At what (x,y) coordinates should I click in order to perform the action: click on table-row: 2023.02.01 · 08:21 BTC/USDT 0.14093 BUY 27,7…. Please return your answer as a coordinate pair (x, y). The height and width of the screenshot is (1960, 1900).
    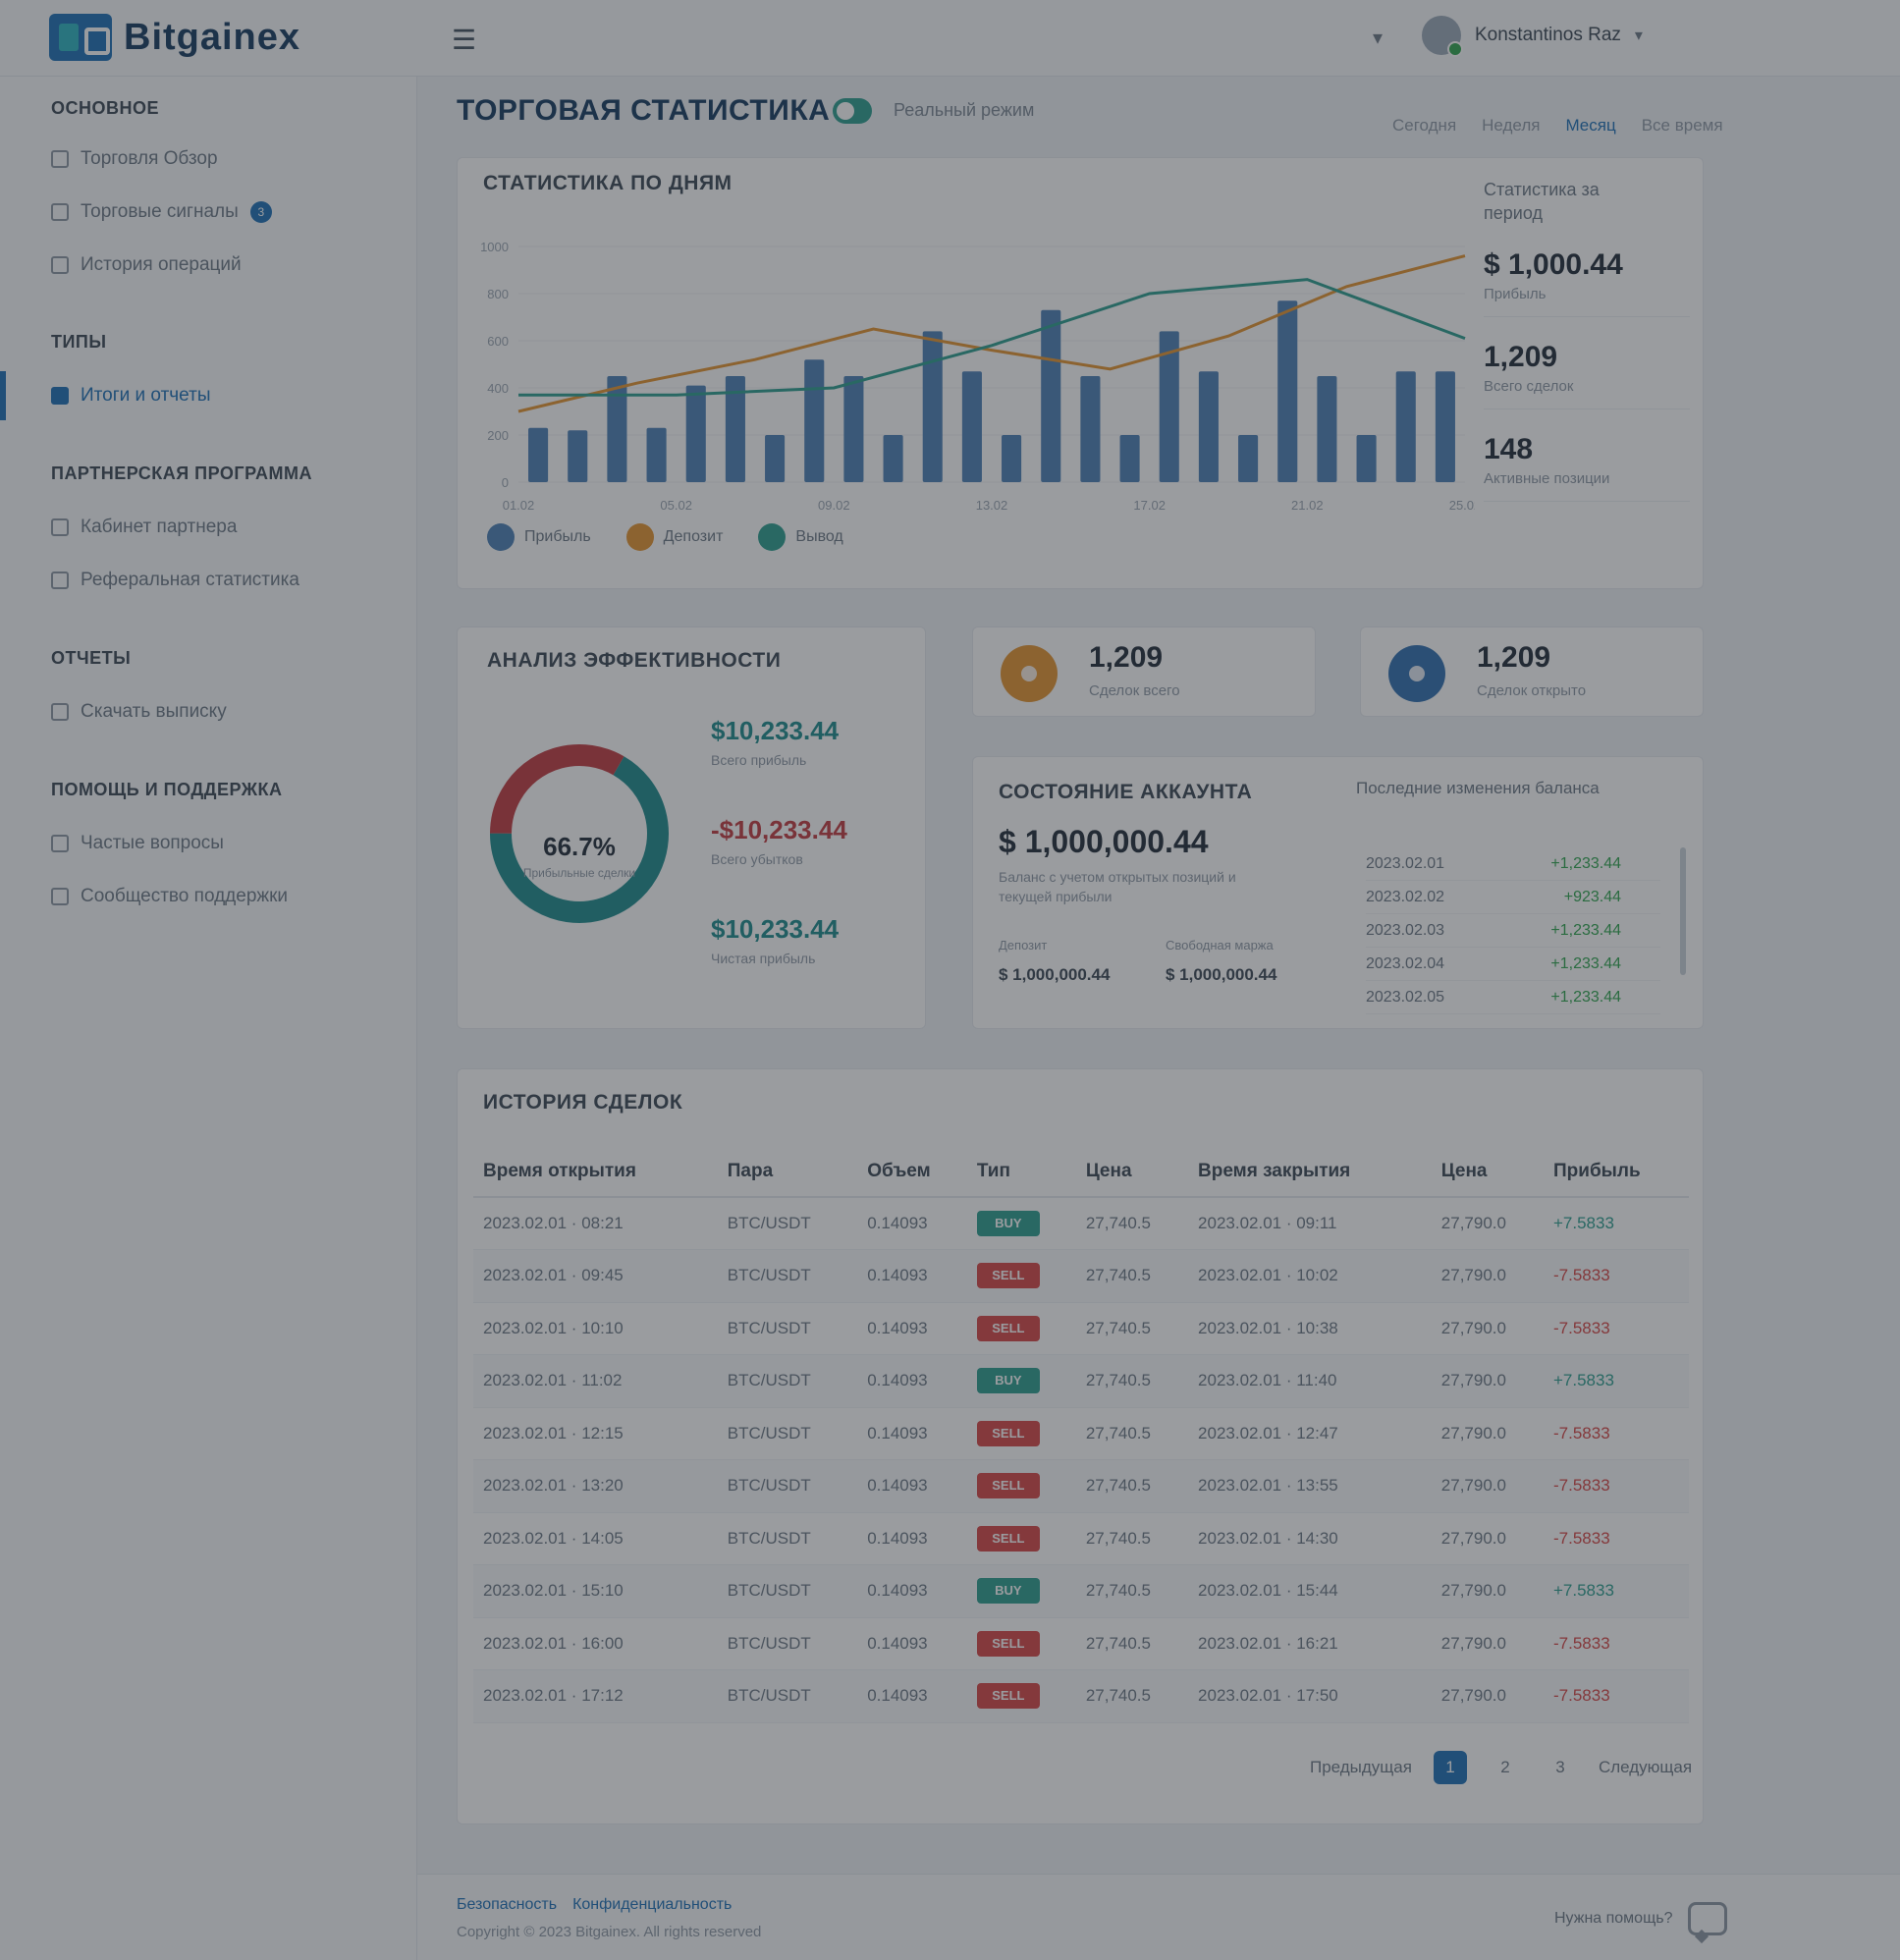
    Looking at the image, I should click on (1081, 1223).